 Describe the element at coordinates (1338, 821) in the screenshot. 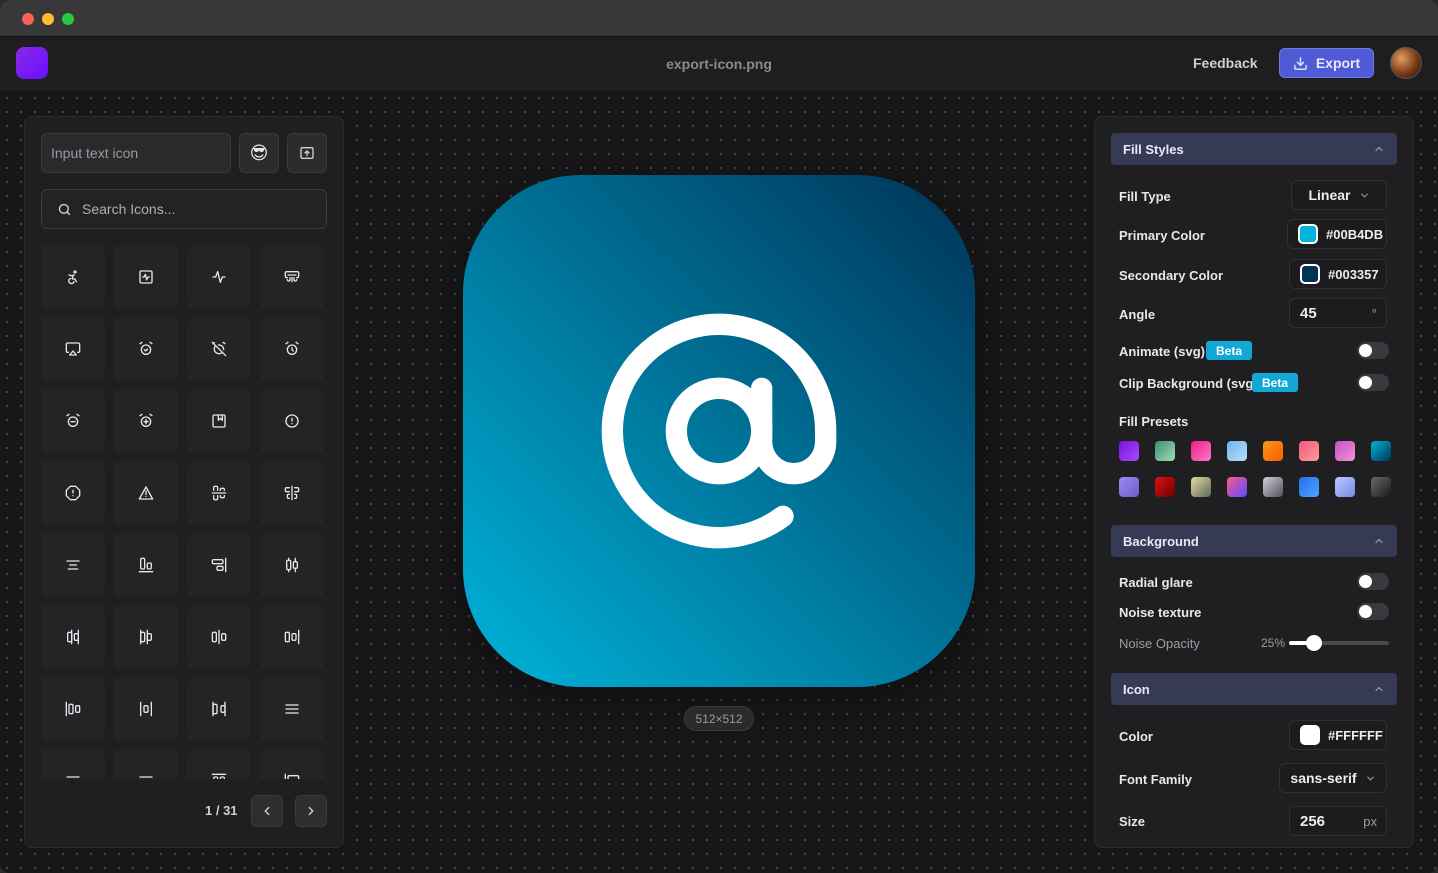

I see `icon-size-input: 256 px` at that location.